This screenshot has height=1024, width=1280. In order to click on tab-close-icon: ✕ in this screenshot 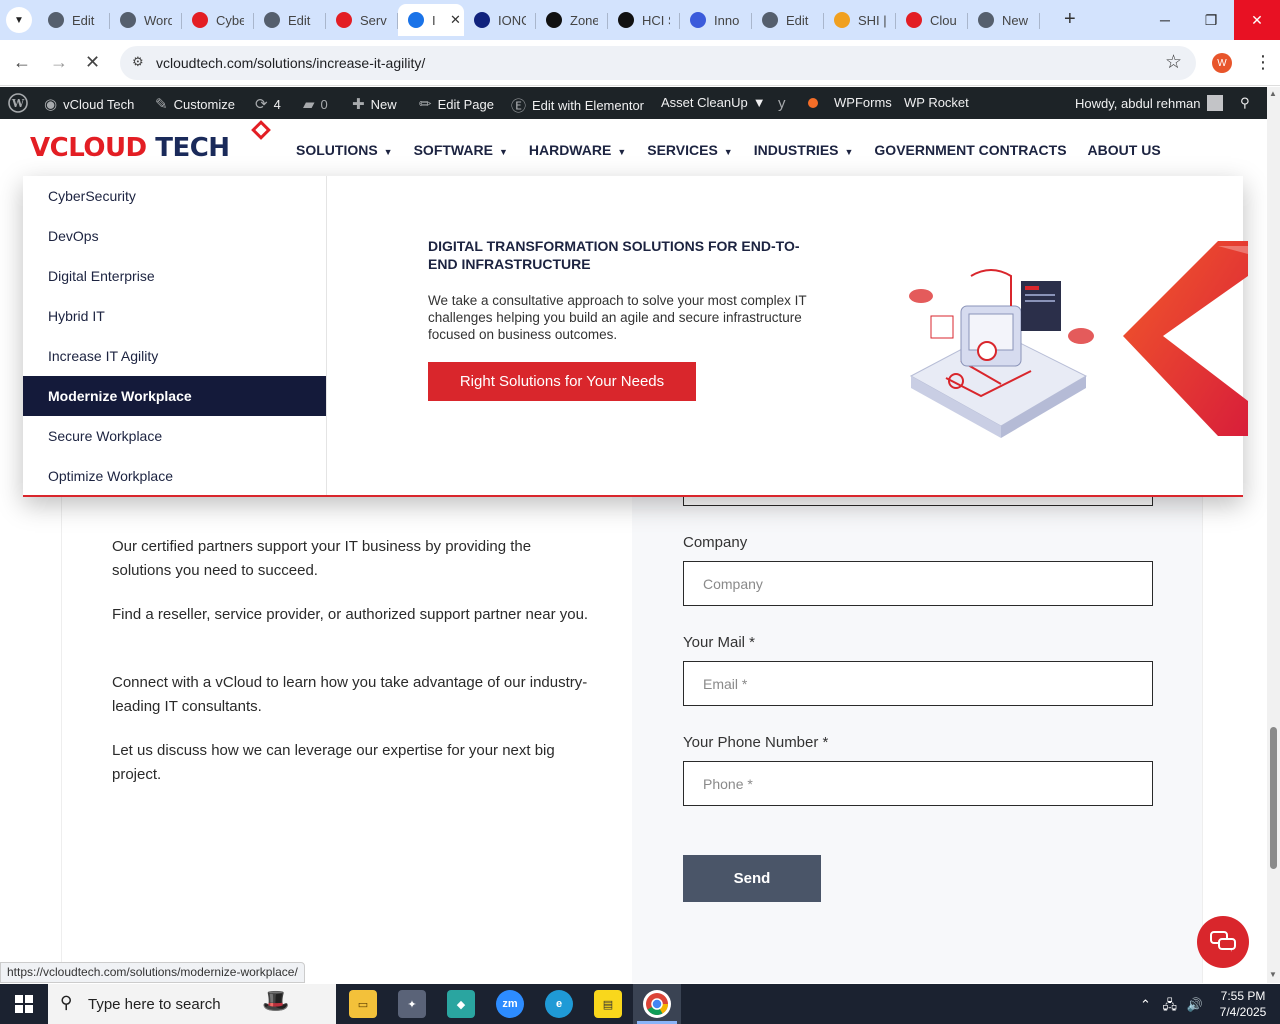, I will do `click(455, 20)`.